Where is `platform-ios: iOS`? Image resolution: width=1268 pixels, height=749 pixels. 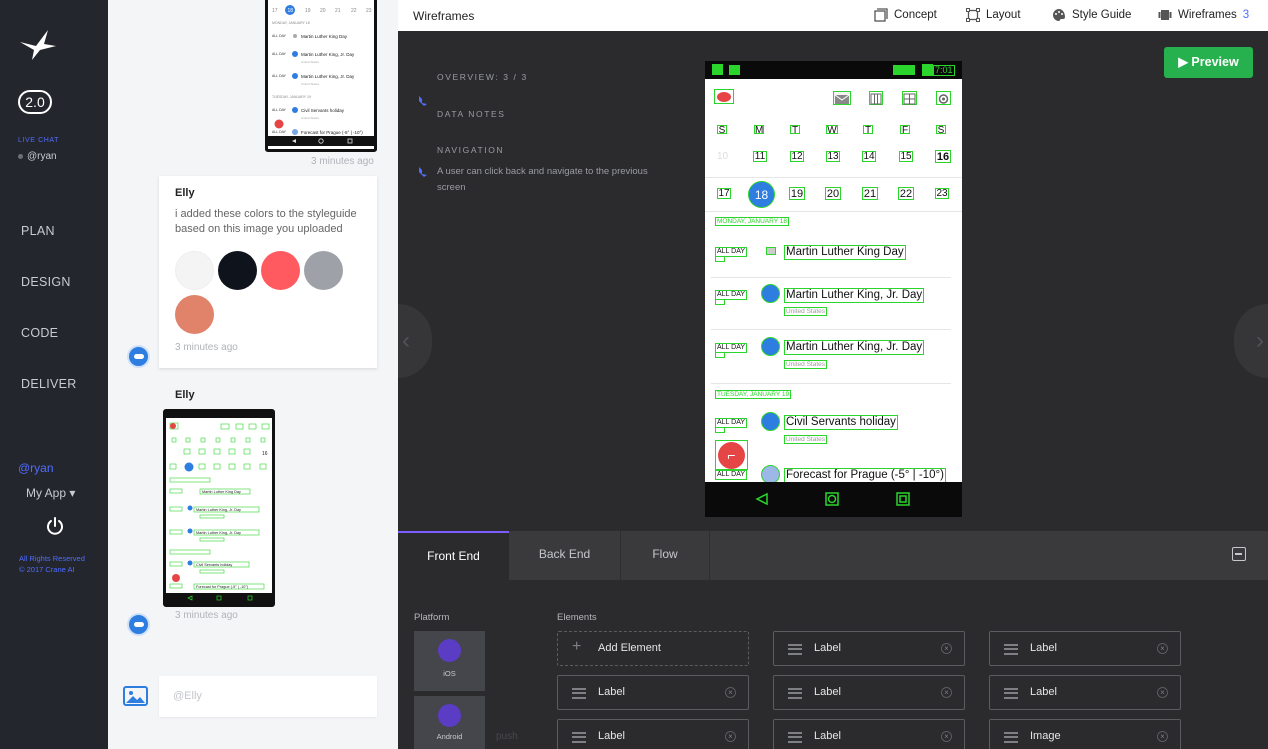
platform-ios: iOS is located at coordinates (449, 661).